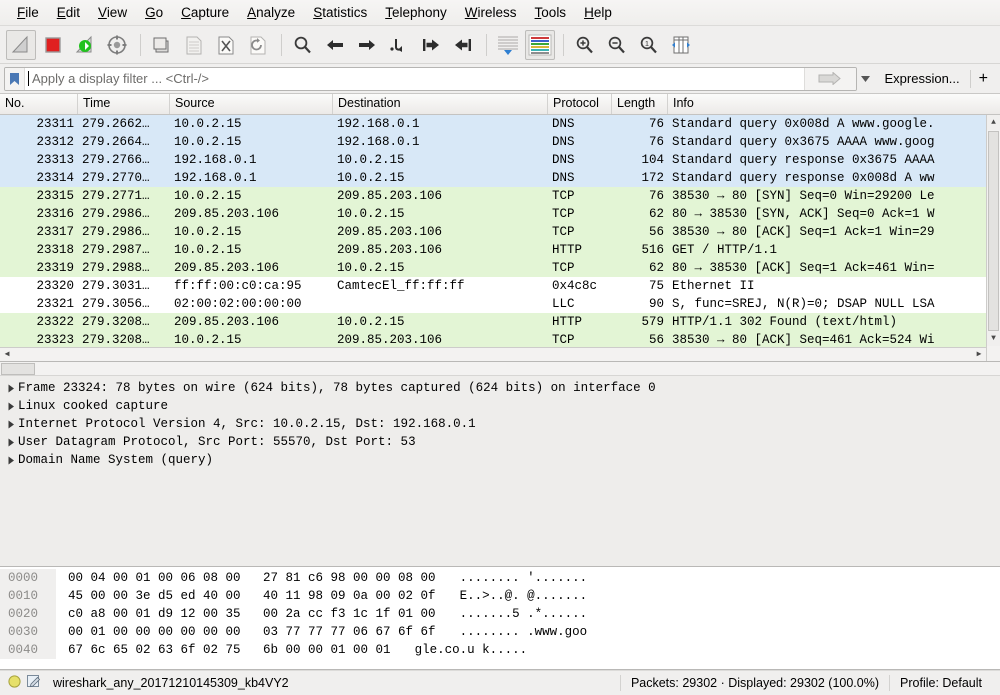 The width and height of the screenshot is (1000, 695). I want to click on menu-item-wireless: Wireless, so click(491, 12).